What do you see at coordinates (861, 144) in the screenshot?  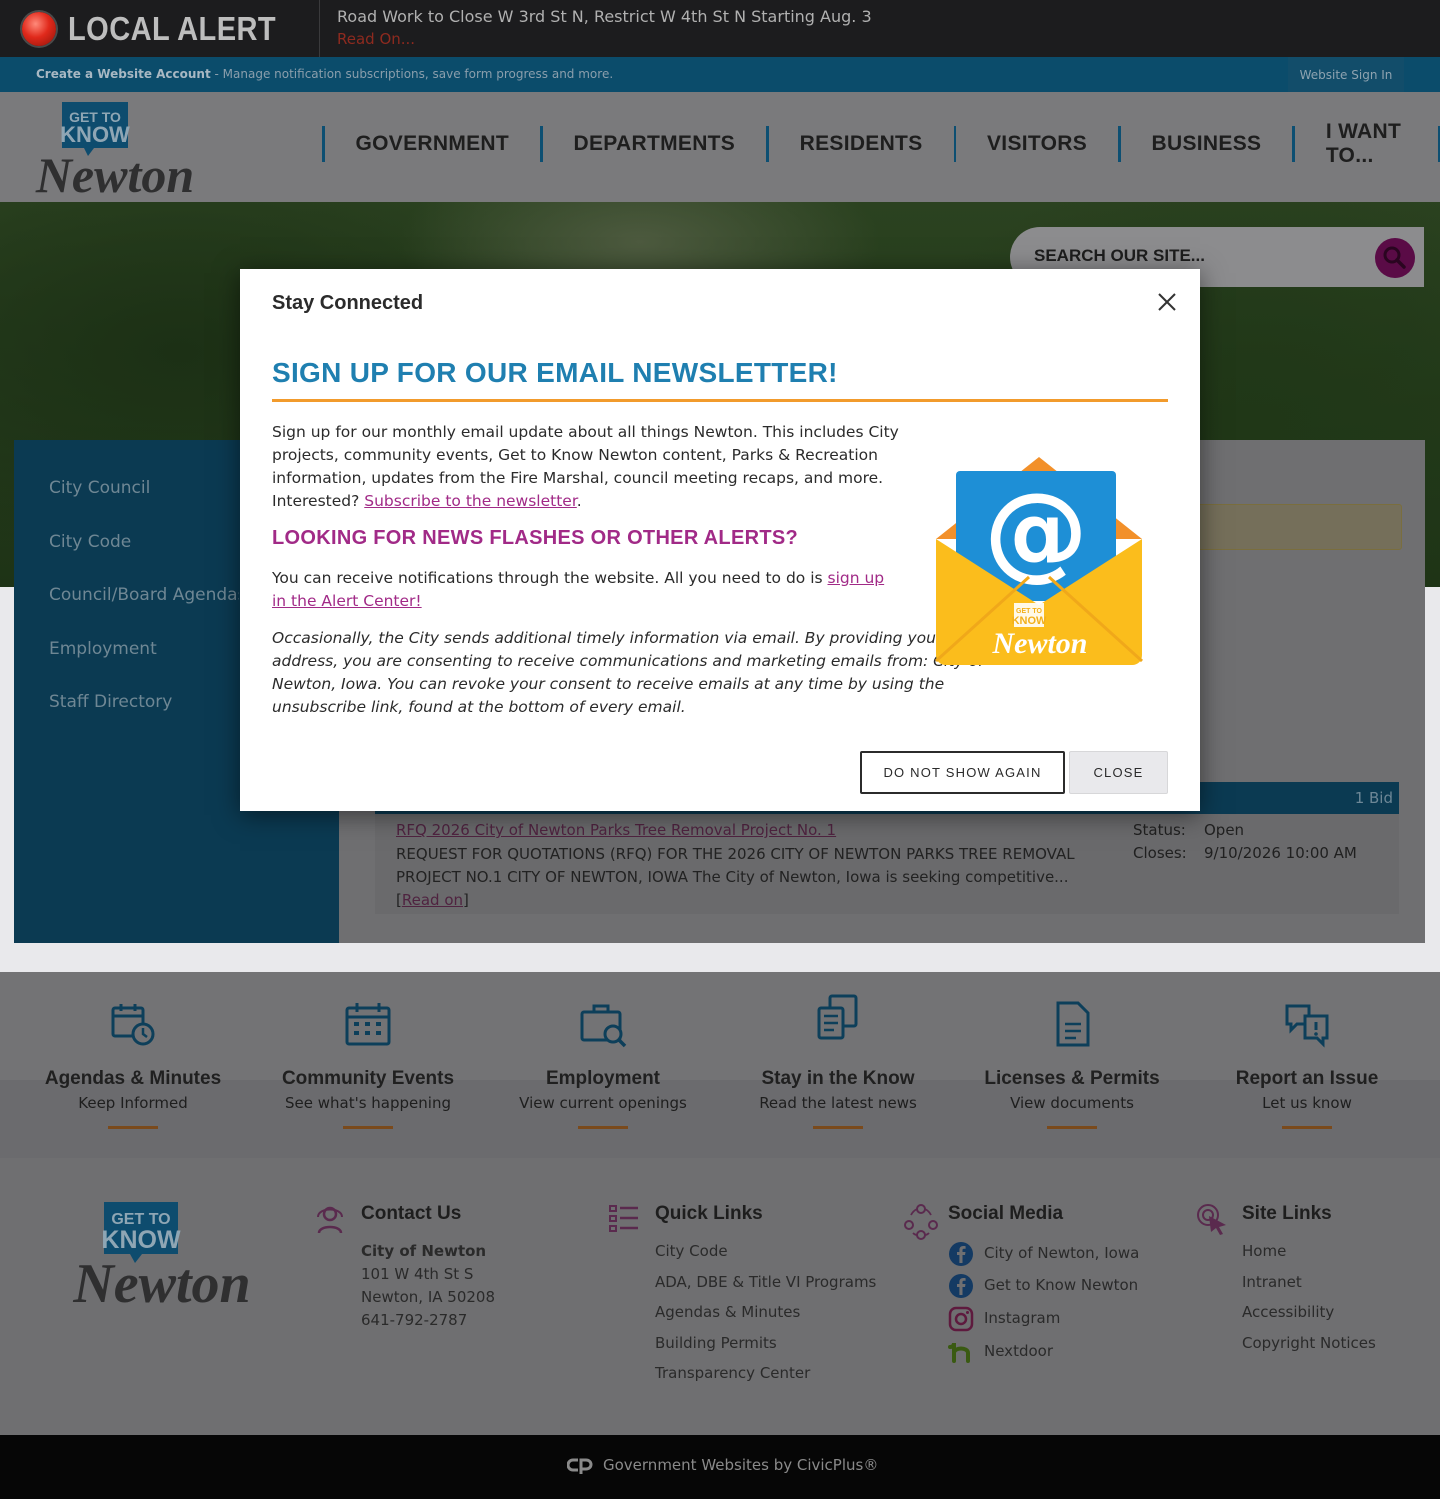 I see `nav-residents: RESIDENTS` at bounding box center [861, 144].